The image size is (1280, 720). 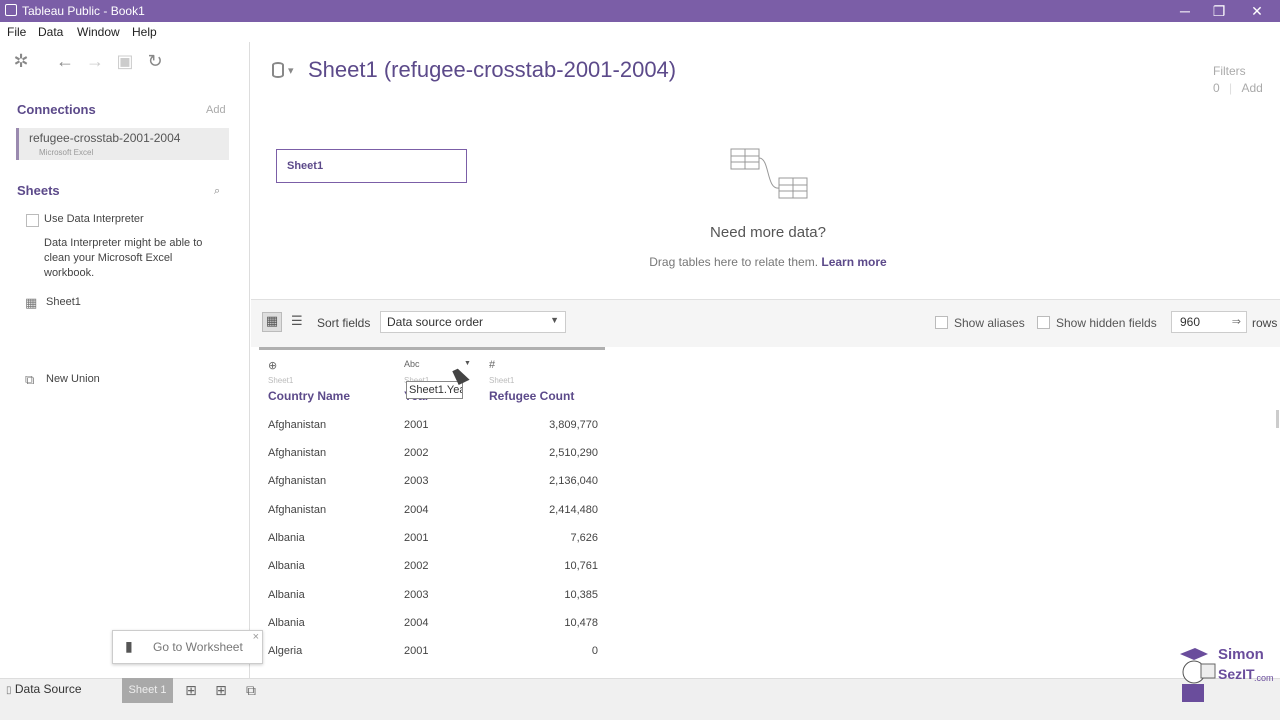 I want to click on datasource-menu-icon: ▾, so click(x=291, y=70).